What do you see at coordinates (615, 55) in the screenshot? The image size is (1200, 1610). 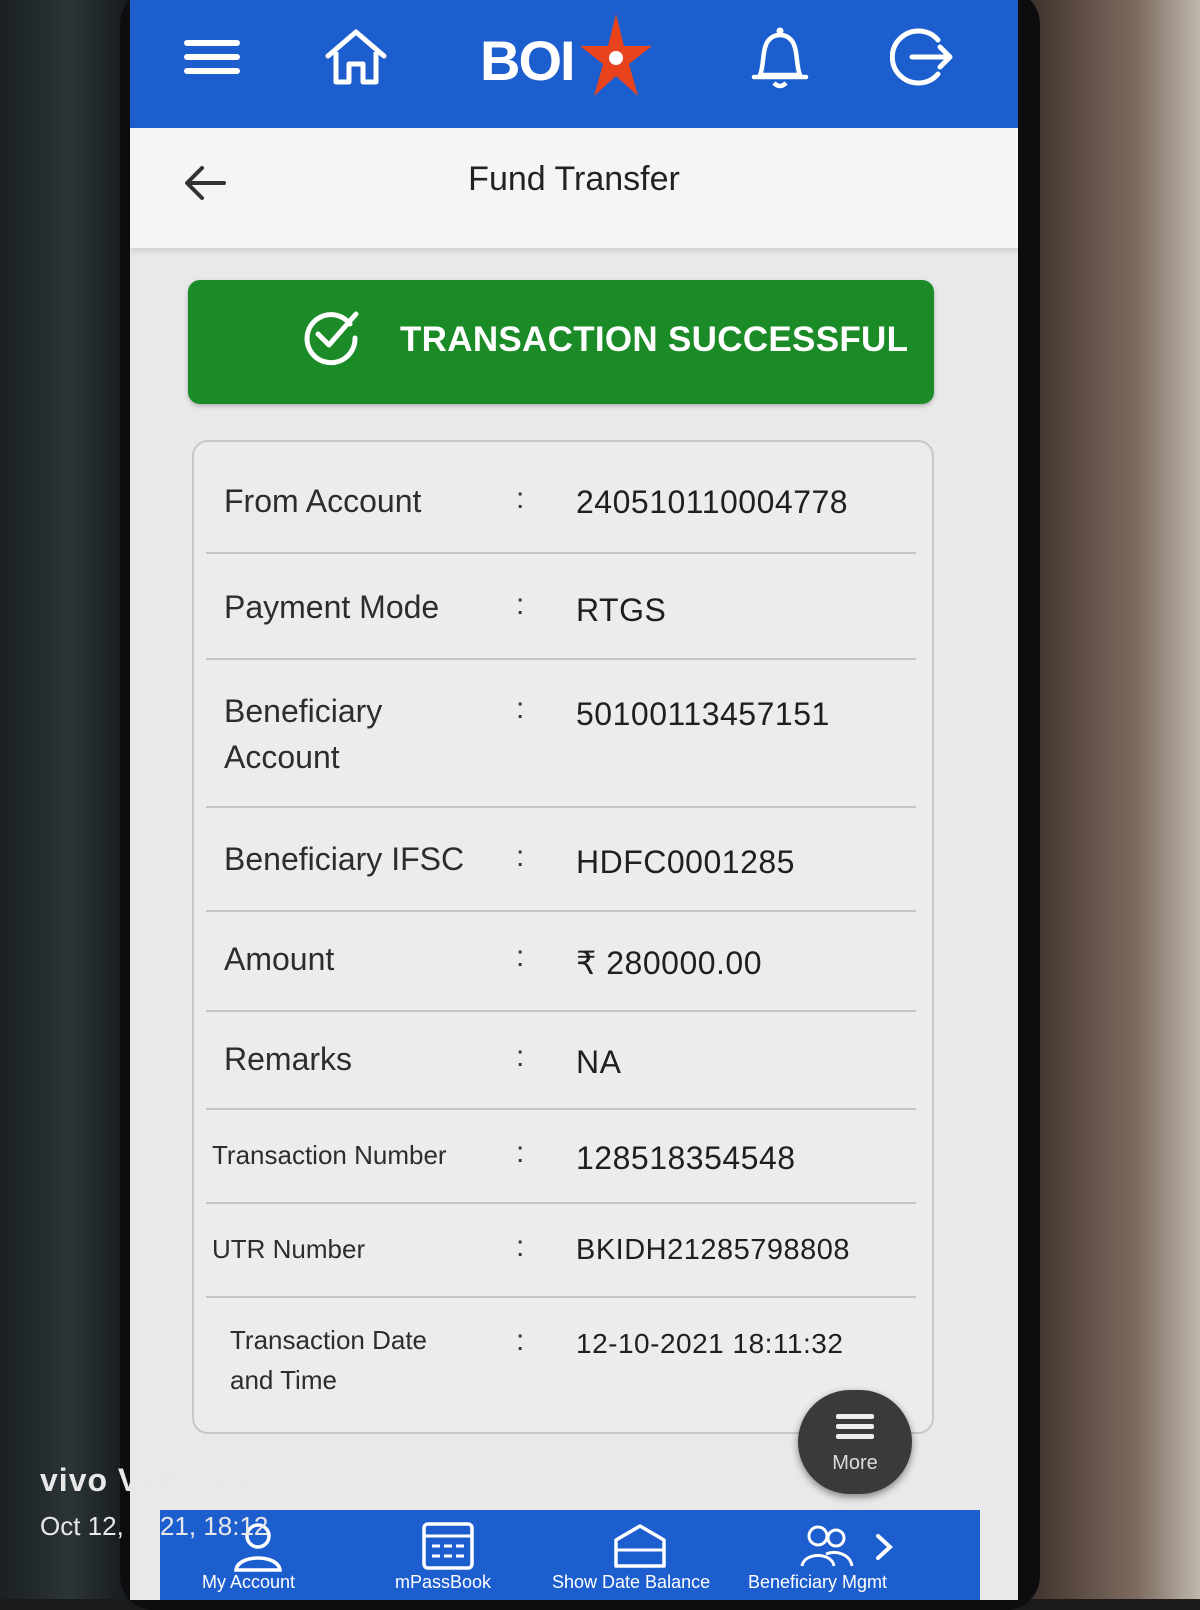 I see `star-logo-icon` at bounding box center [615, 55].